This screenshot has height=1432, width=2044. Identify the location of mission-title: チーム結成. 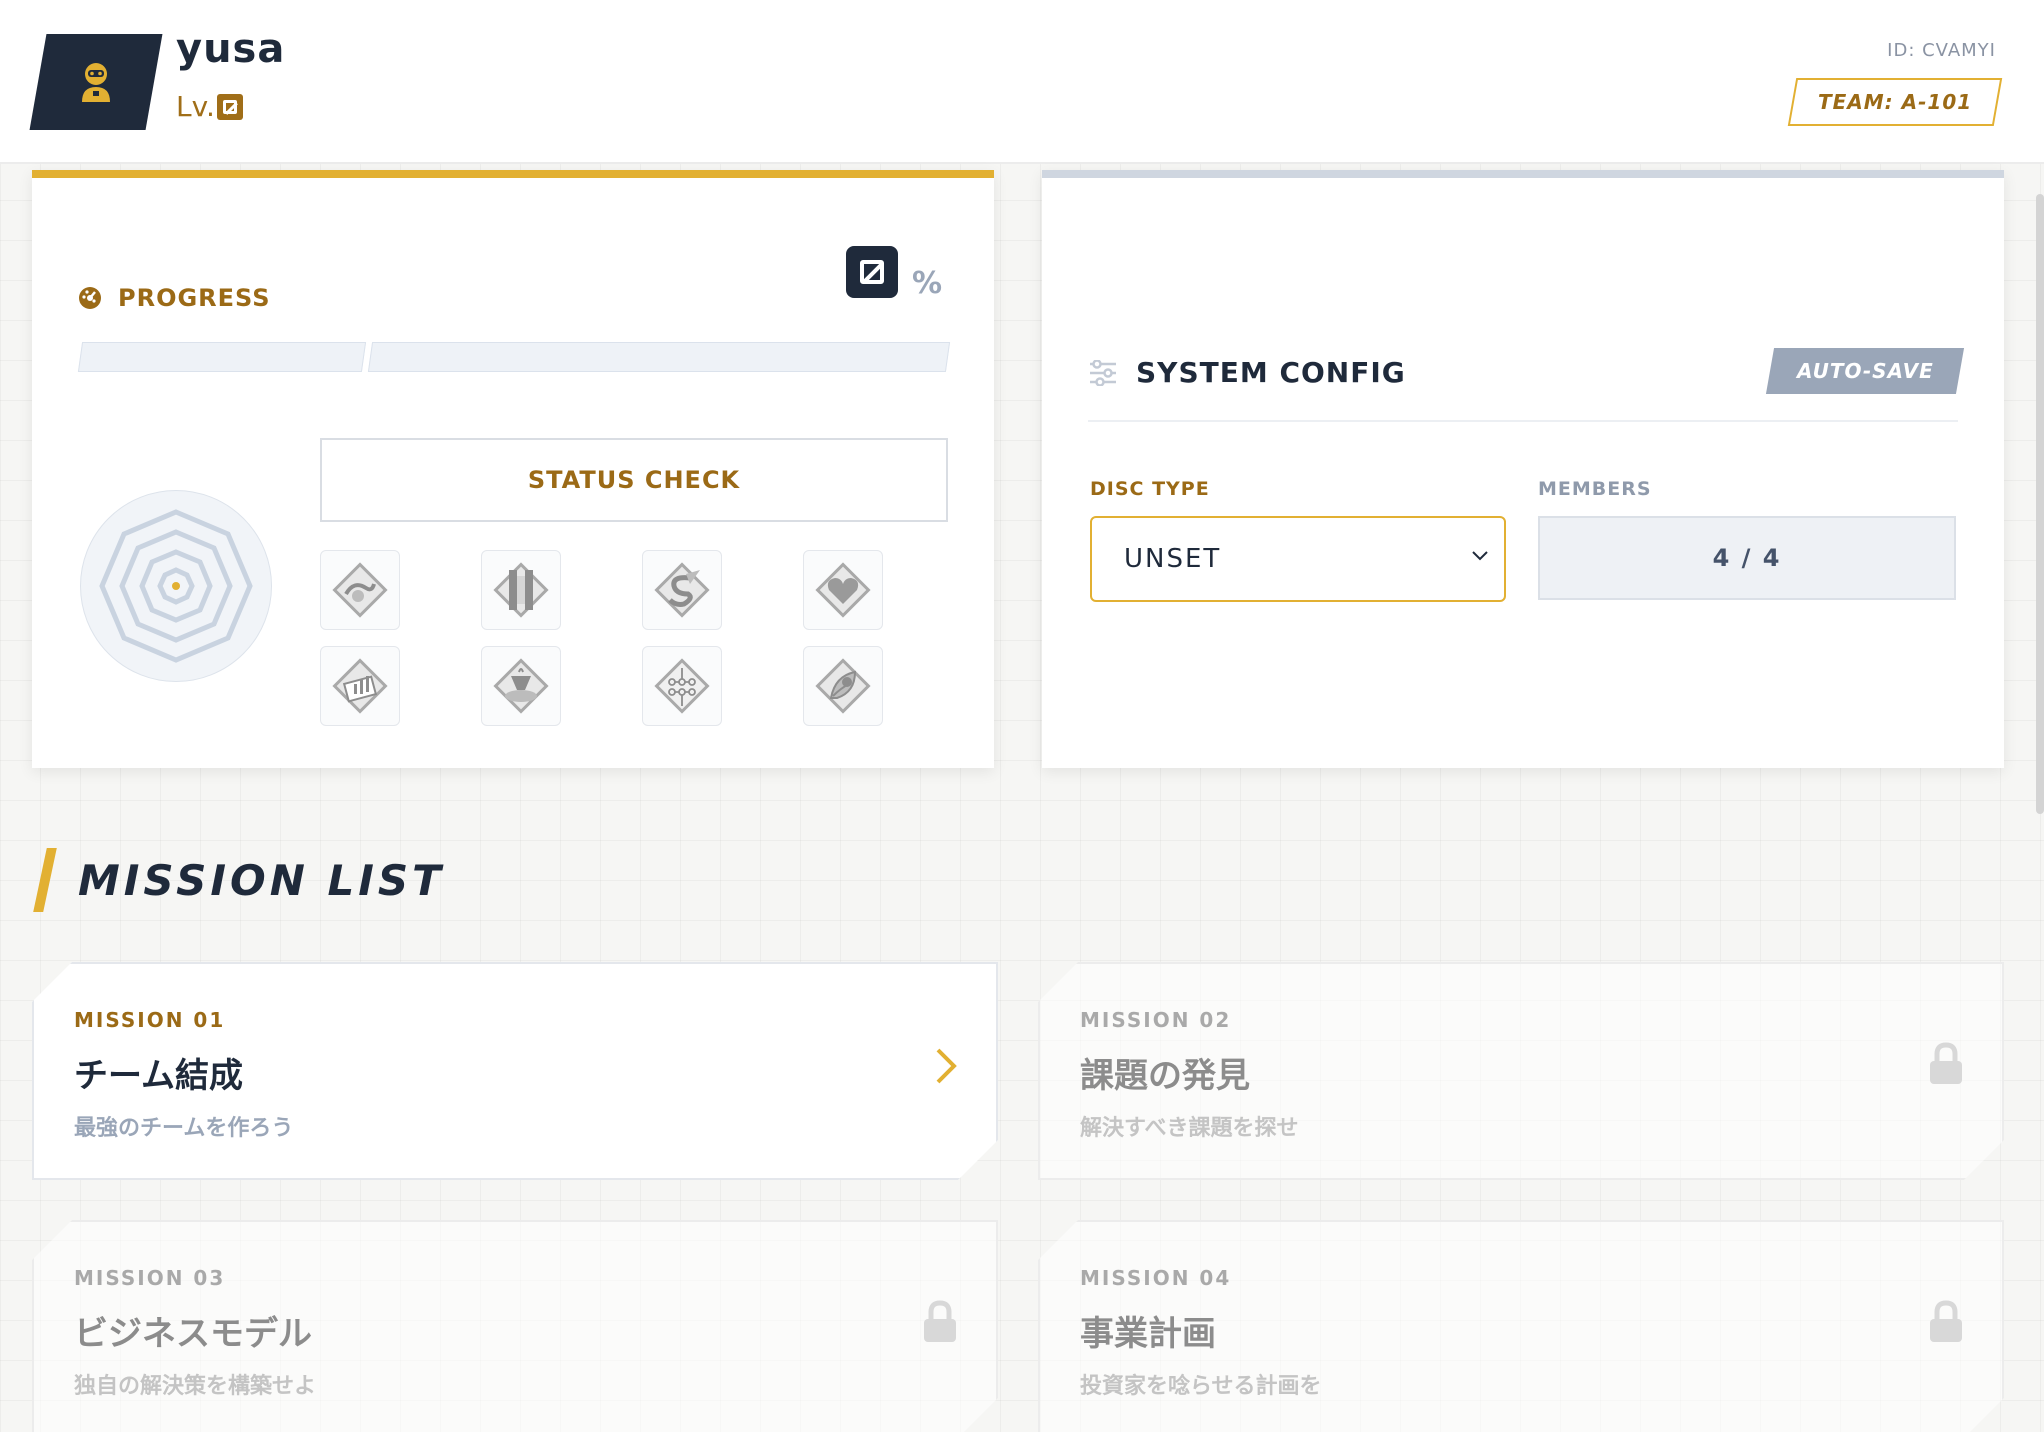
(158, 1076).